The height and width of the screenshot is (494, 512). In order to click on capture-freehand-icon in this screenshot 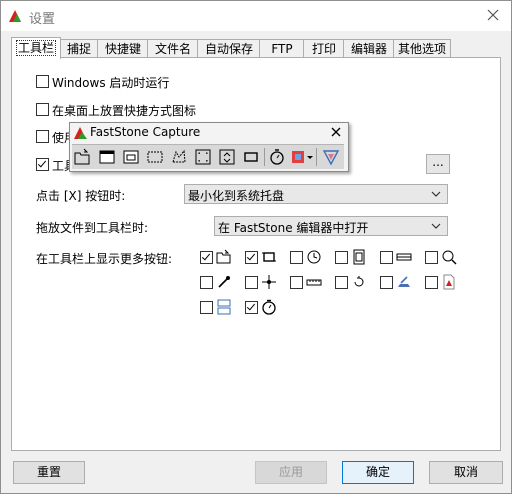, I will do `click(179, 157)`.